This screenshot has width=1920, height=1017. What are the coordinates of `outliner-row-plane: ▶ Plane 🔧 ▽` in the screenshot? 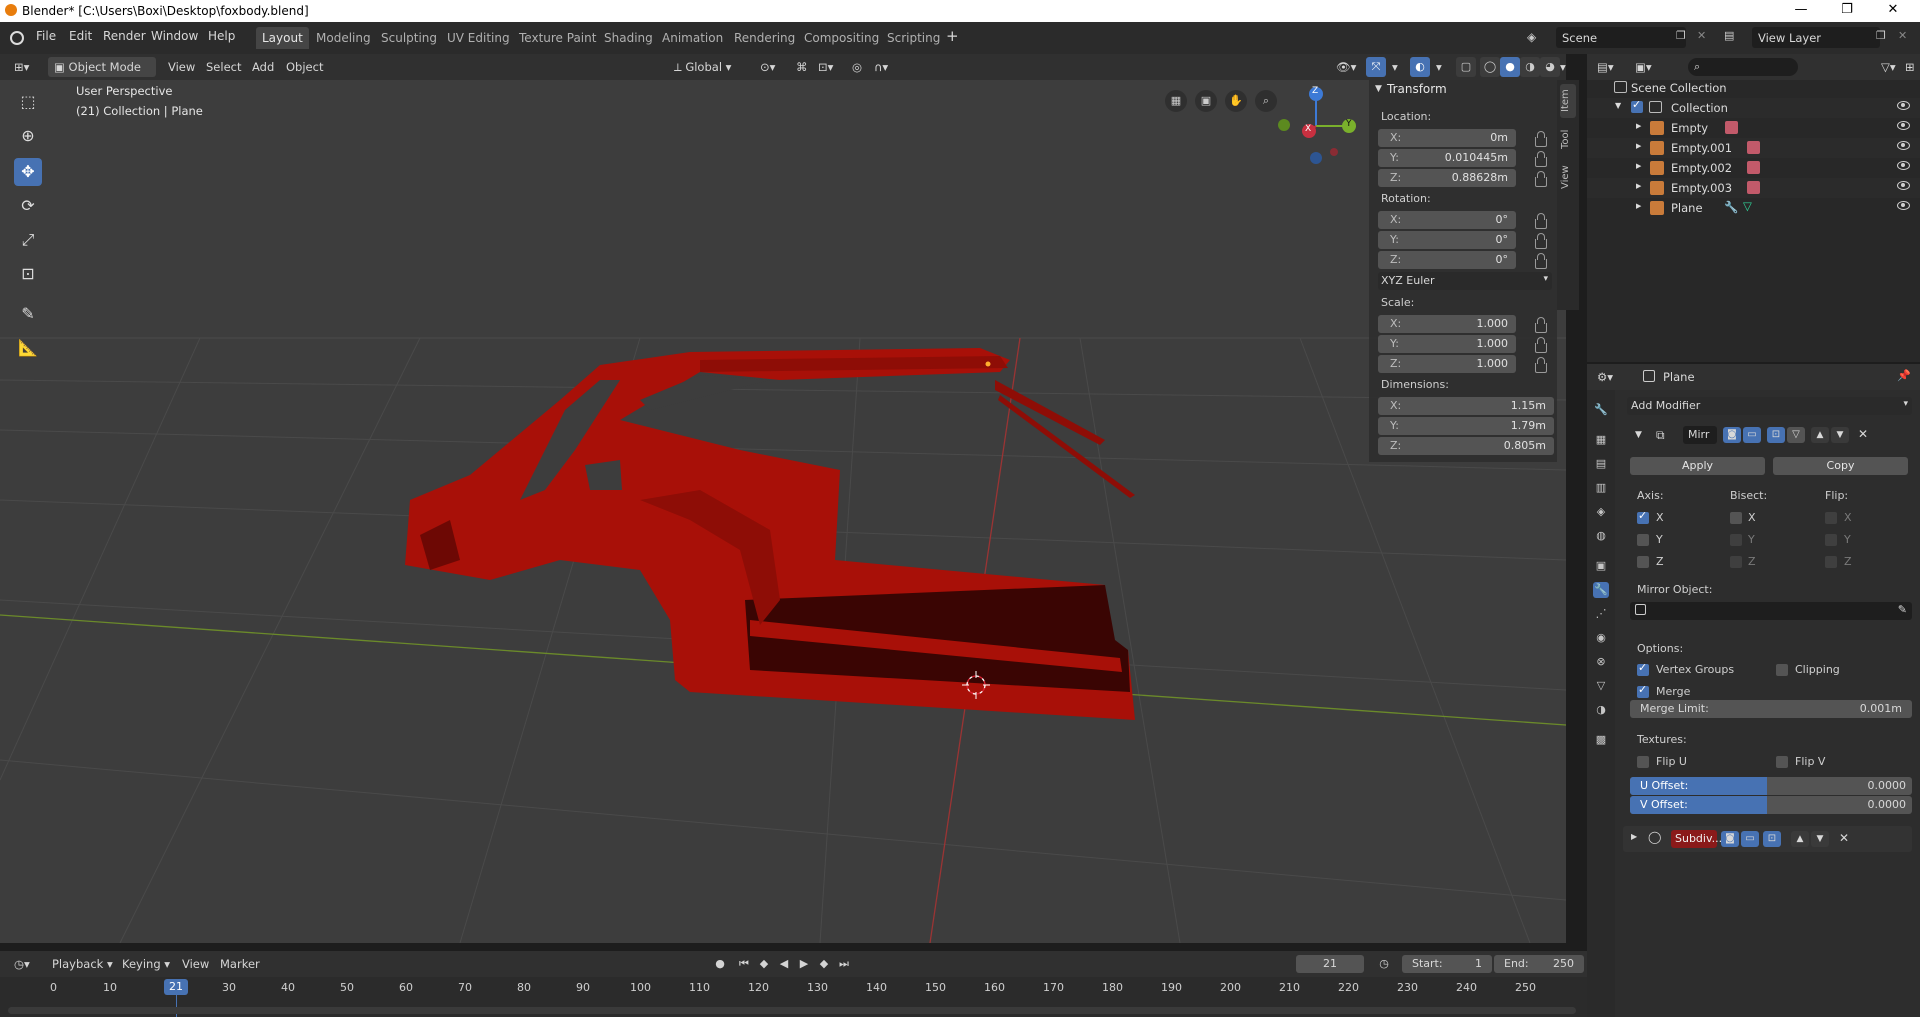 It's located at (1753, 208).